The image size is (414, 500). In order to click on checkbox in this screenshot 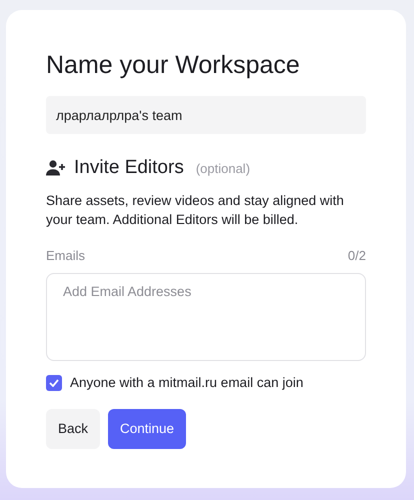, I will do `click(54, 383)`.